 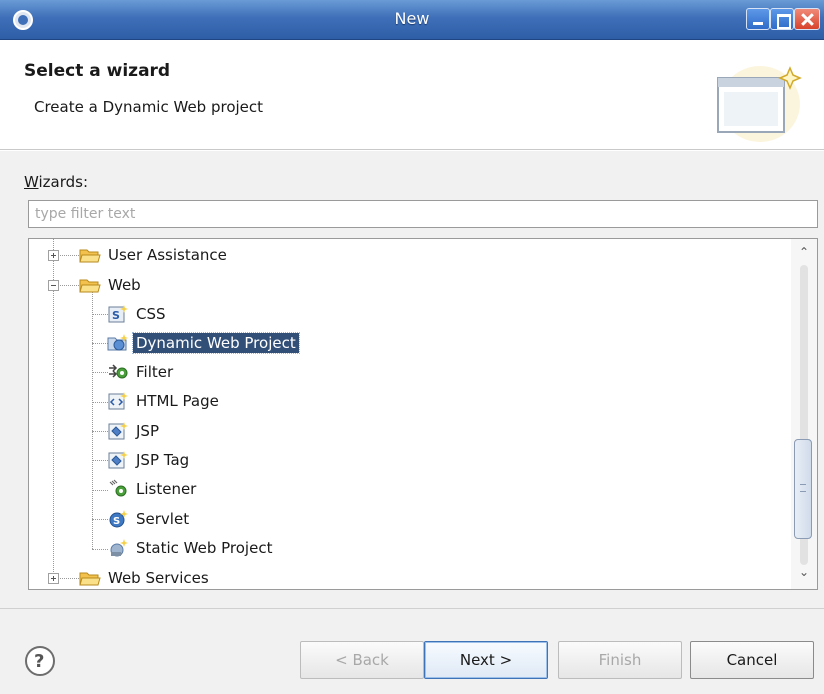 What do you see at coordinates (804, 414) in the screenshot?
I see `tree-scrollbar: ⌃ ⌄` at bounding box center [804, 414].